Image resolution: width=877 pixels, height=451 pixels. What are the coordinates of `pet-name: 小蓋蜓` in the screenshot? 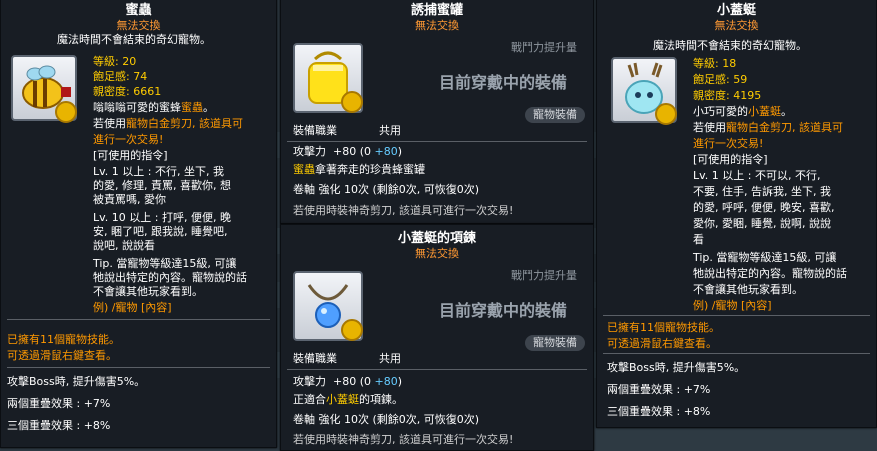 It's located at (736, 10).